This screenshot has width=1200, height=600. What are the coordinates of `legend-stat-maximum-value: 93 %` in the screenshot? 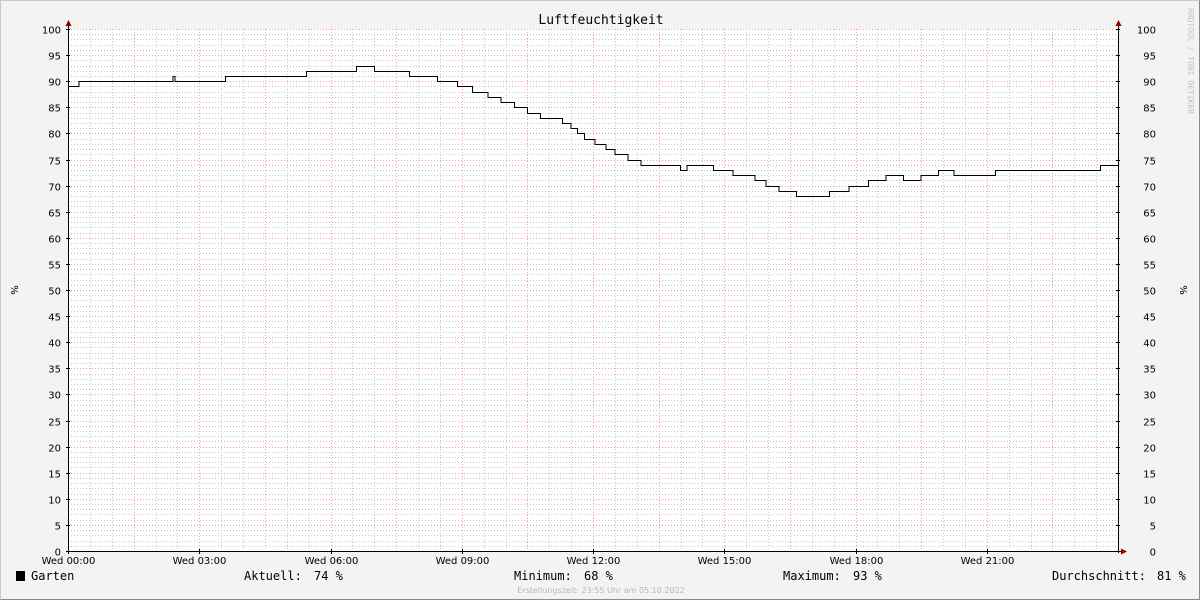 It's located at (868, 576).